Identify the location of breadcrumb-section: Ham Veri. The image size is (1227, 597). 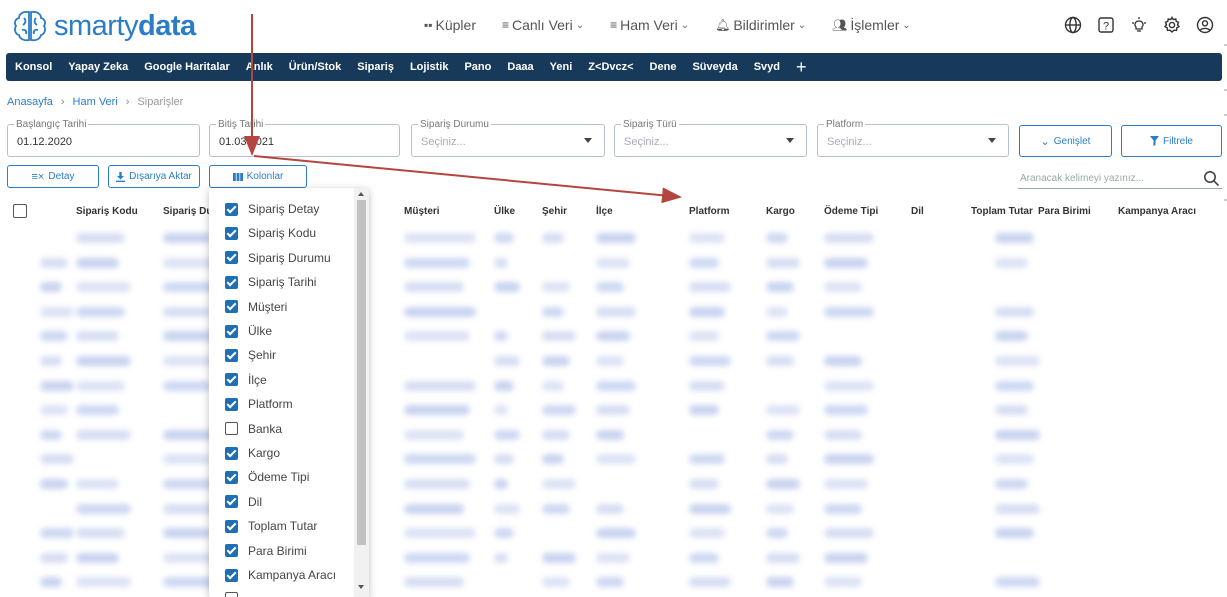
(95, 102).